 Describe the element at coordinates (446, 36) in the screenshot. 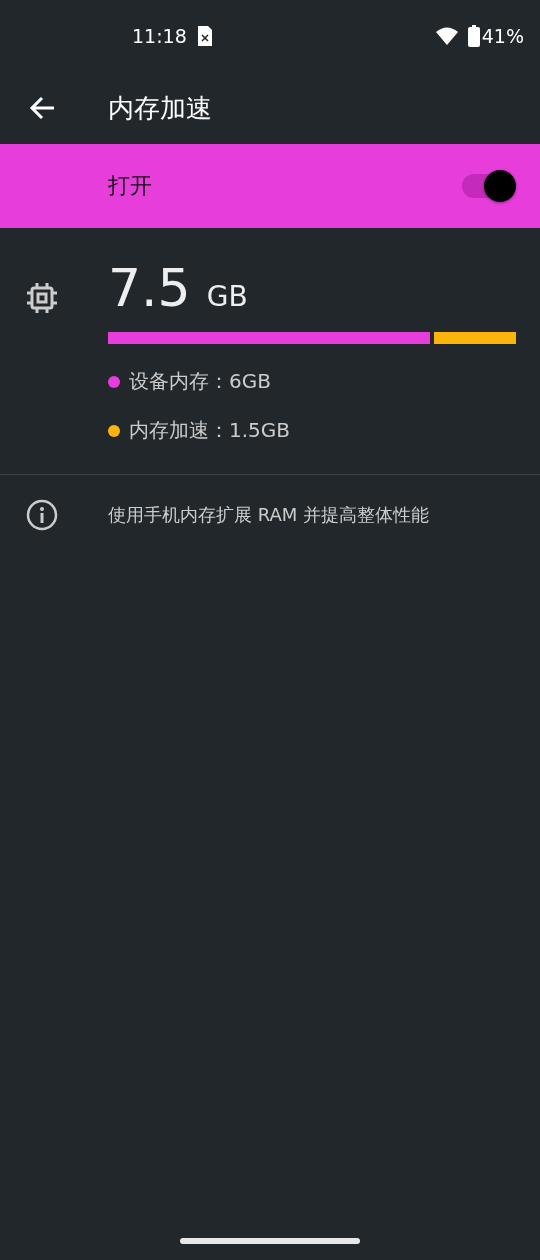

I see `wifi-icon` at that location.